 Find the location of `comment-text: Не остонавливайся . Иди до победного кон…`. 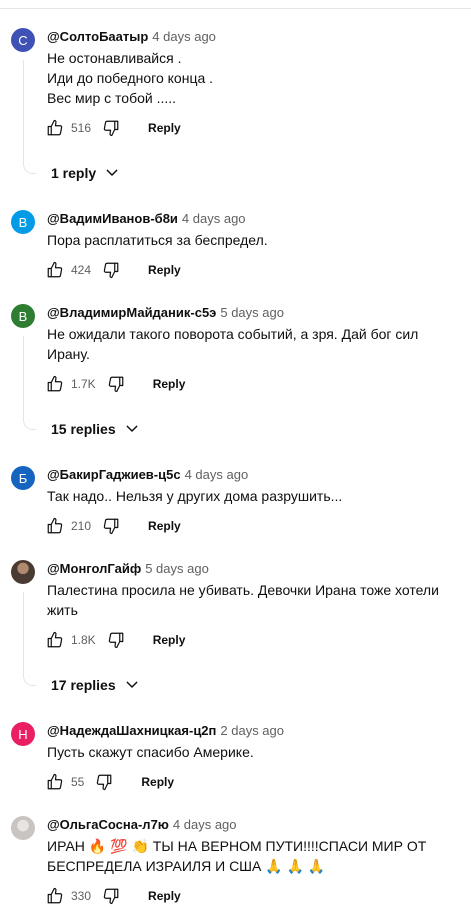

comment-text: Не остонавливайся . Иди до победного кон… is located at coordinates (252, 78).